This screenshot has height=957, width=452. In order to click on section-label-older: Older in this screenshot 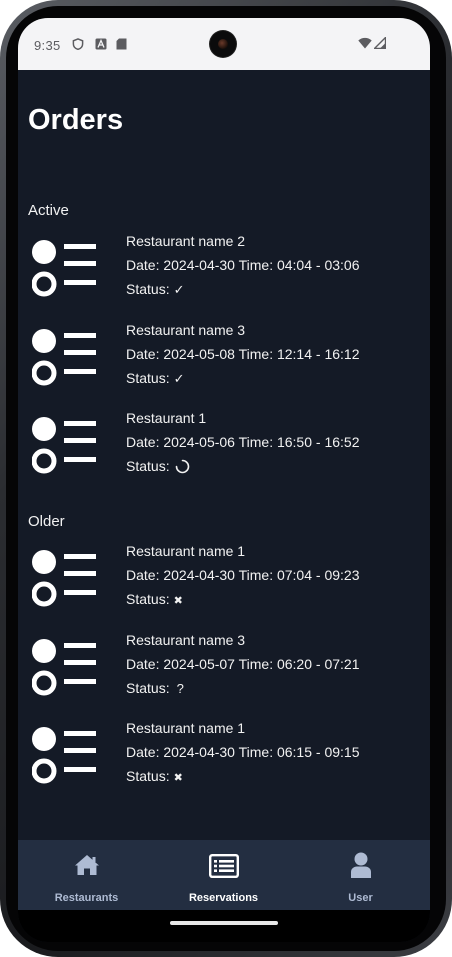, I will do `click(46, 521)`.